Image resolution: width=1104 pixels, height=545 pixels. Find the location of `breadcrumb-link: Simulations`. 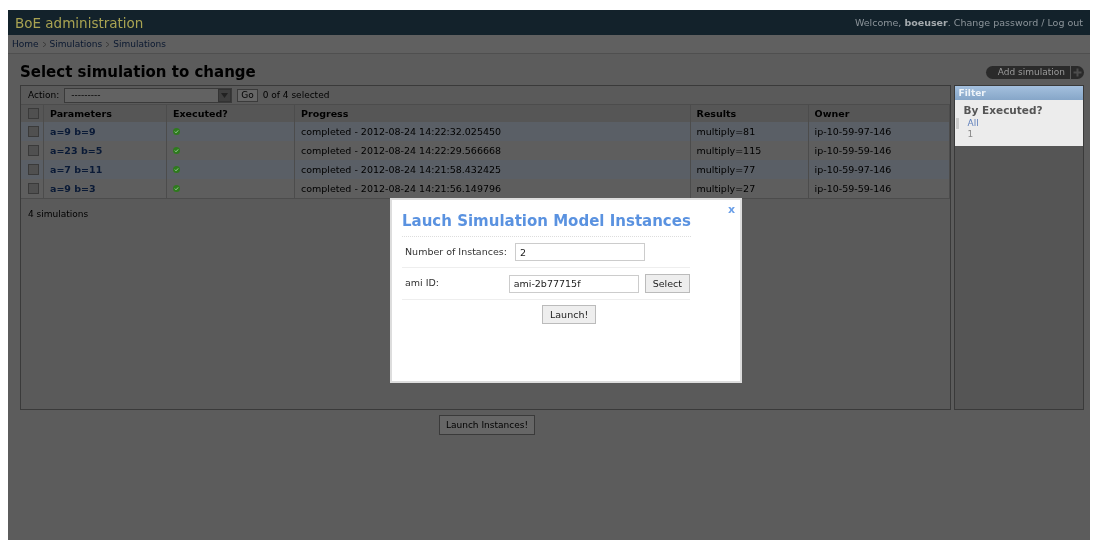

breadcrumb-link: Simulations is located at coordinates (76, 44).